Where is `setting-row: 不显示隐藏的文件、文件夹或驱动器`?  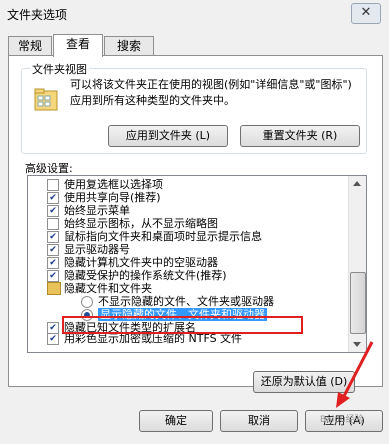
setting-row: 不显示隐藏的文件、文件夹或驱动器 is located at coordinates (177, 301).